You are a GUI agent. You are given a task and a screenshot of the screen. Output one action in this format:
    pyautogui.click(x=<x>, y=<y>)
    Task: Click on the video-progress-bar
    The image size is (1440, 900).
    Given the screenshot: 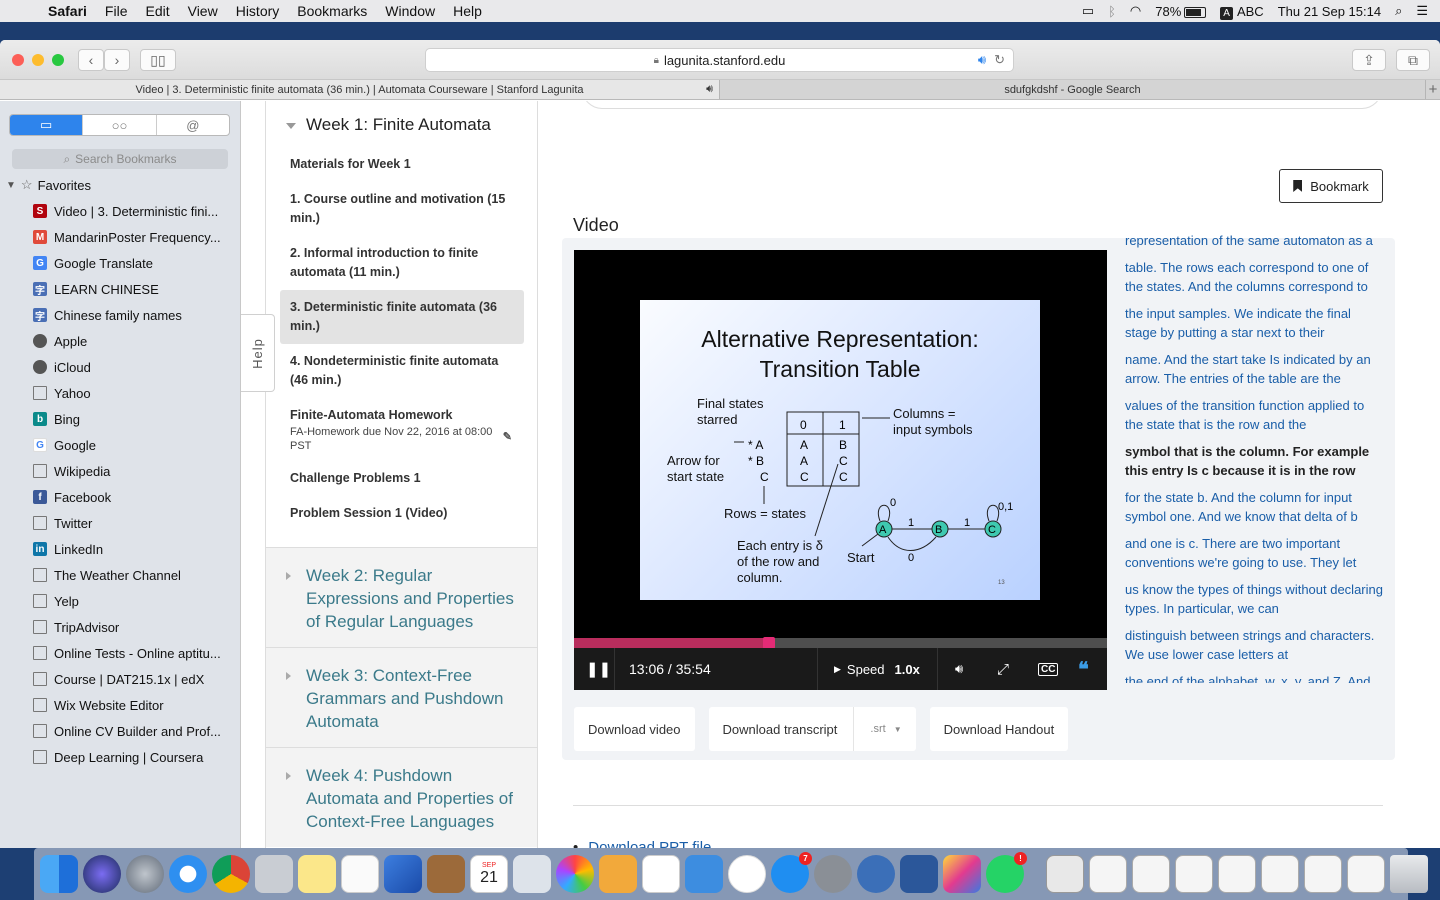 What is the action you would take?
    pyautogui.click(x=840, y=643)
    